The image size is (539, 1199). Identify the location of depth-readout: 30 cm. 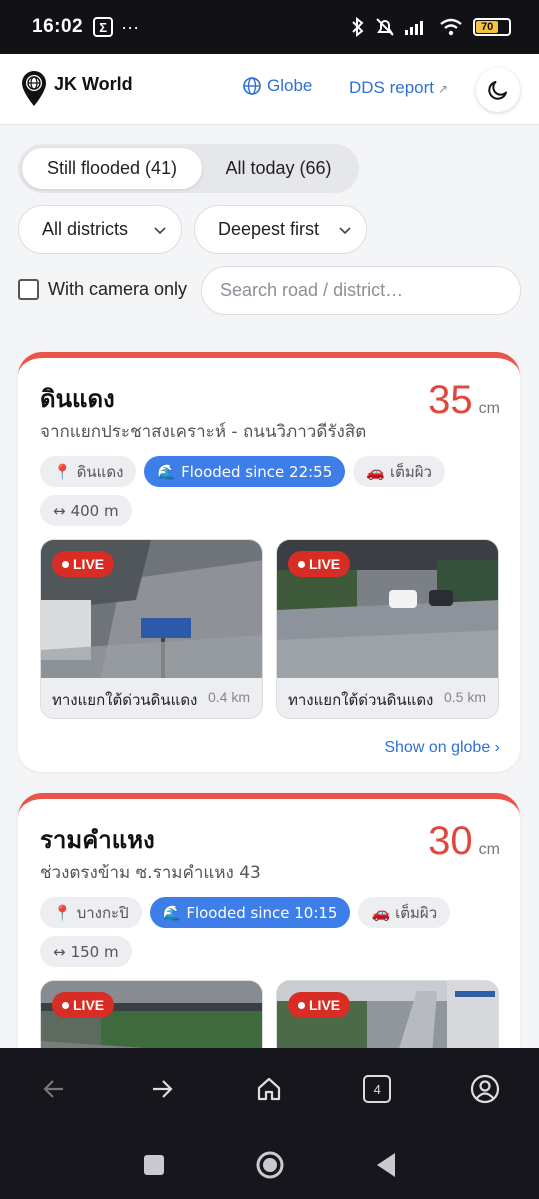
(464, 841).